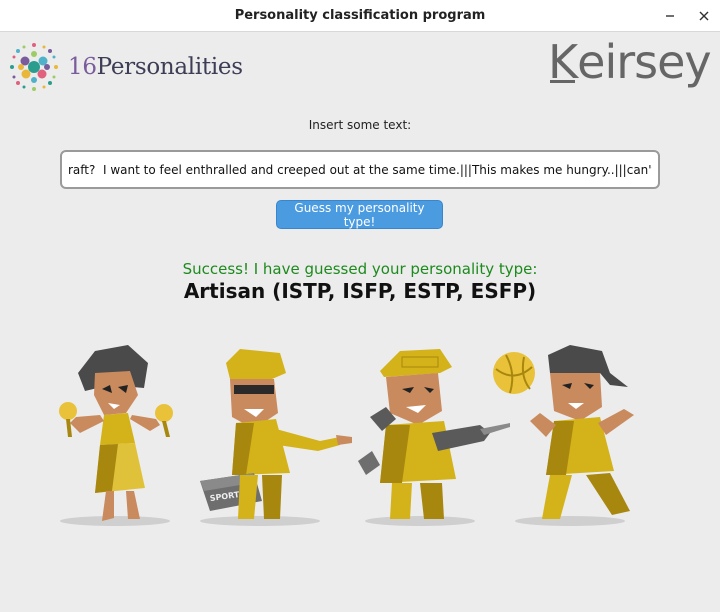 The image size is (720, 612). I want to click on insert-text-label: Insert some text:, so click(360, 125).